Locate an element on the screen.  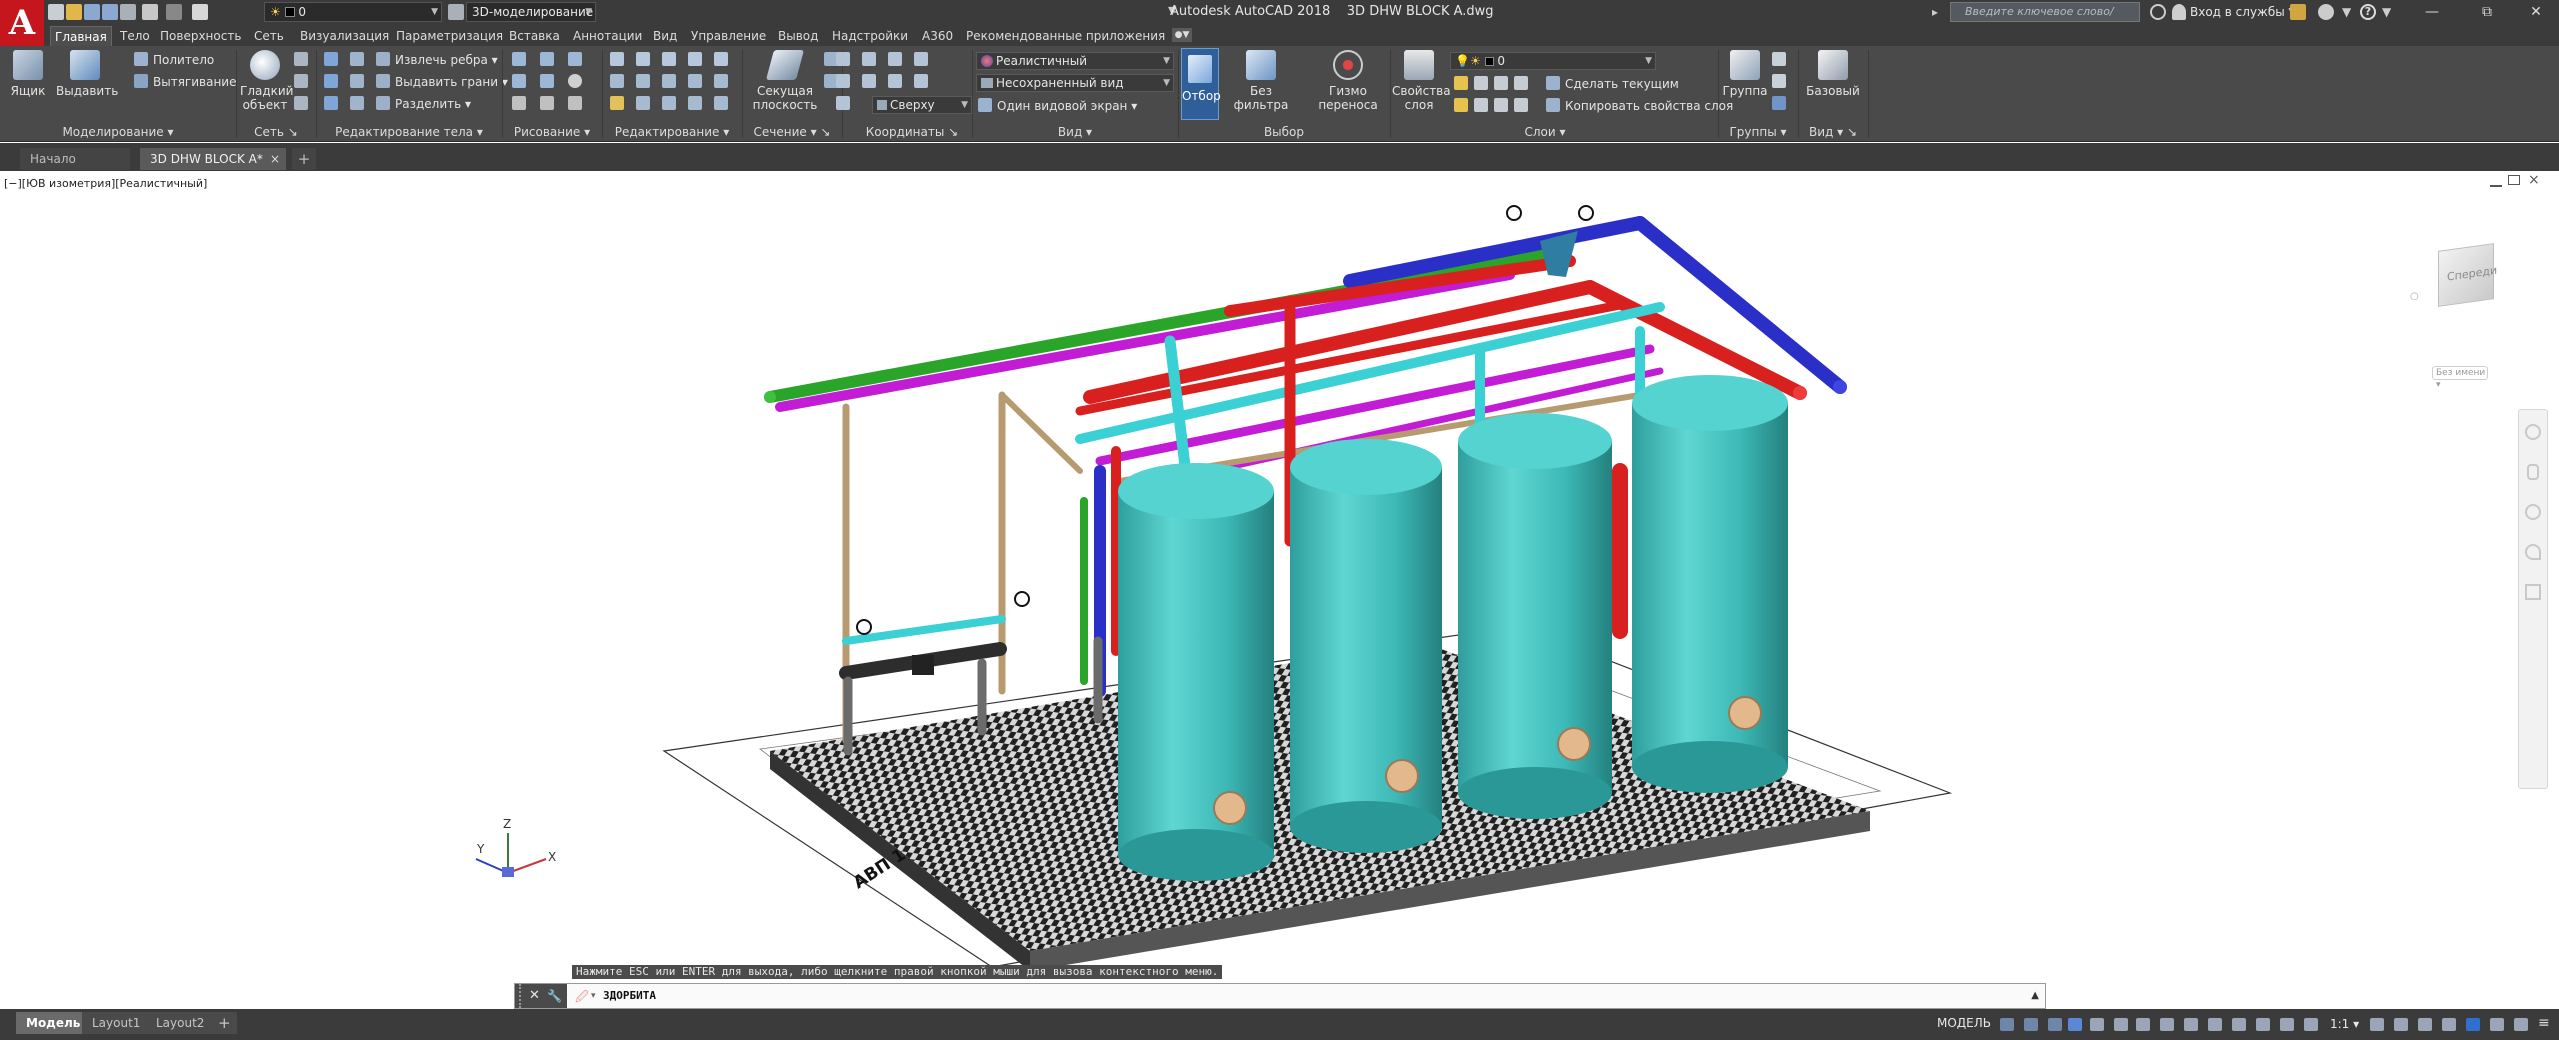
panel-title-draw: Рисование ▾ is located at coordinates (552, 132).